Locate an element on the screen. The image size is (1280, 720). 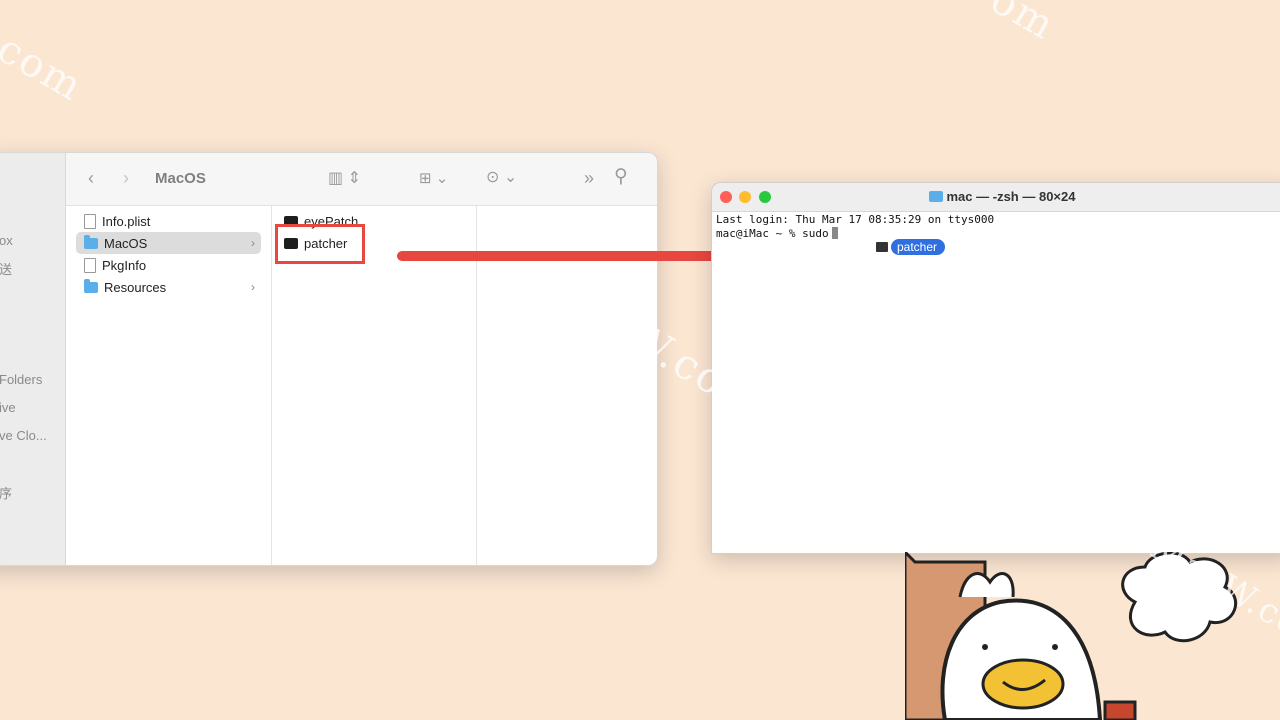
executable-icon is located at coordinates (882, 247).